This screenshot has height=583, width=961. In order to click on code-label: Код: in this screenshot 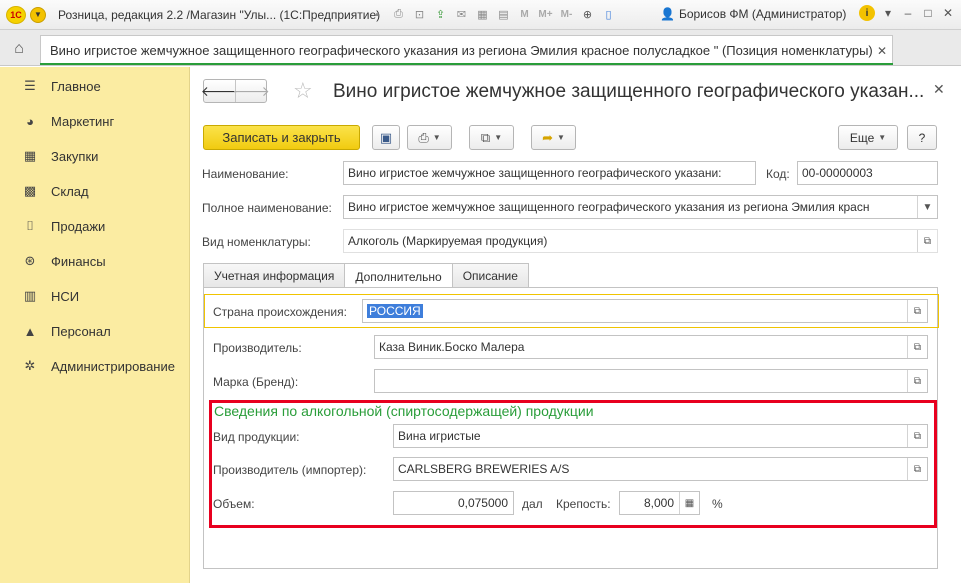, I will do `click(778, 174)`.